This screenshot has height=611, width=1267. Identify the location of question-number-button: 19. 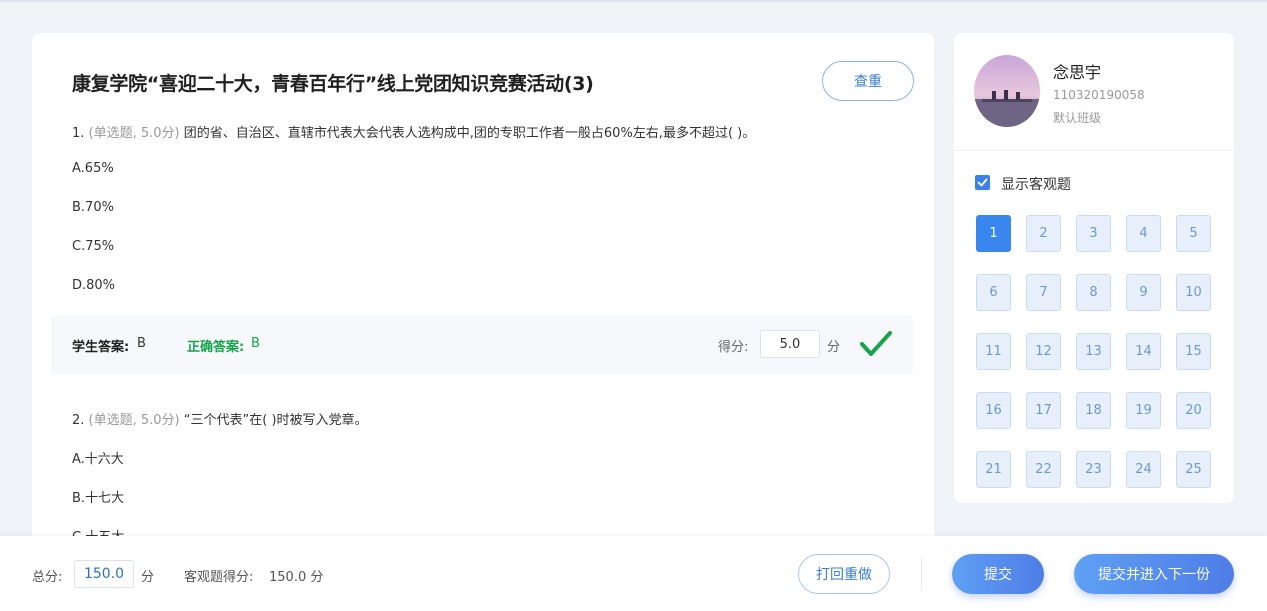
(1143, 410).